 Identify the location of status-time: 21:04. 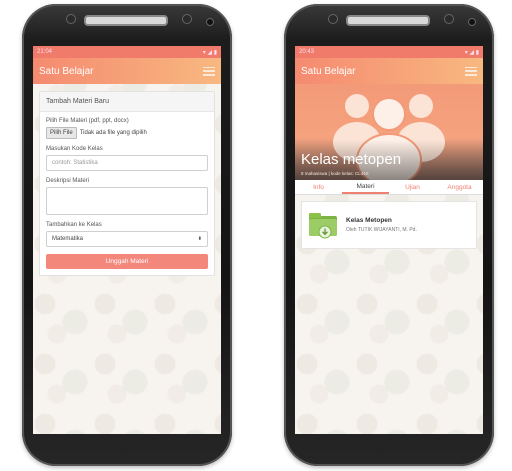
(45, 52).